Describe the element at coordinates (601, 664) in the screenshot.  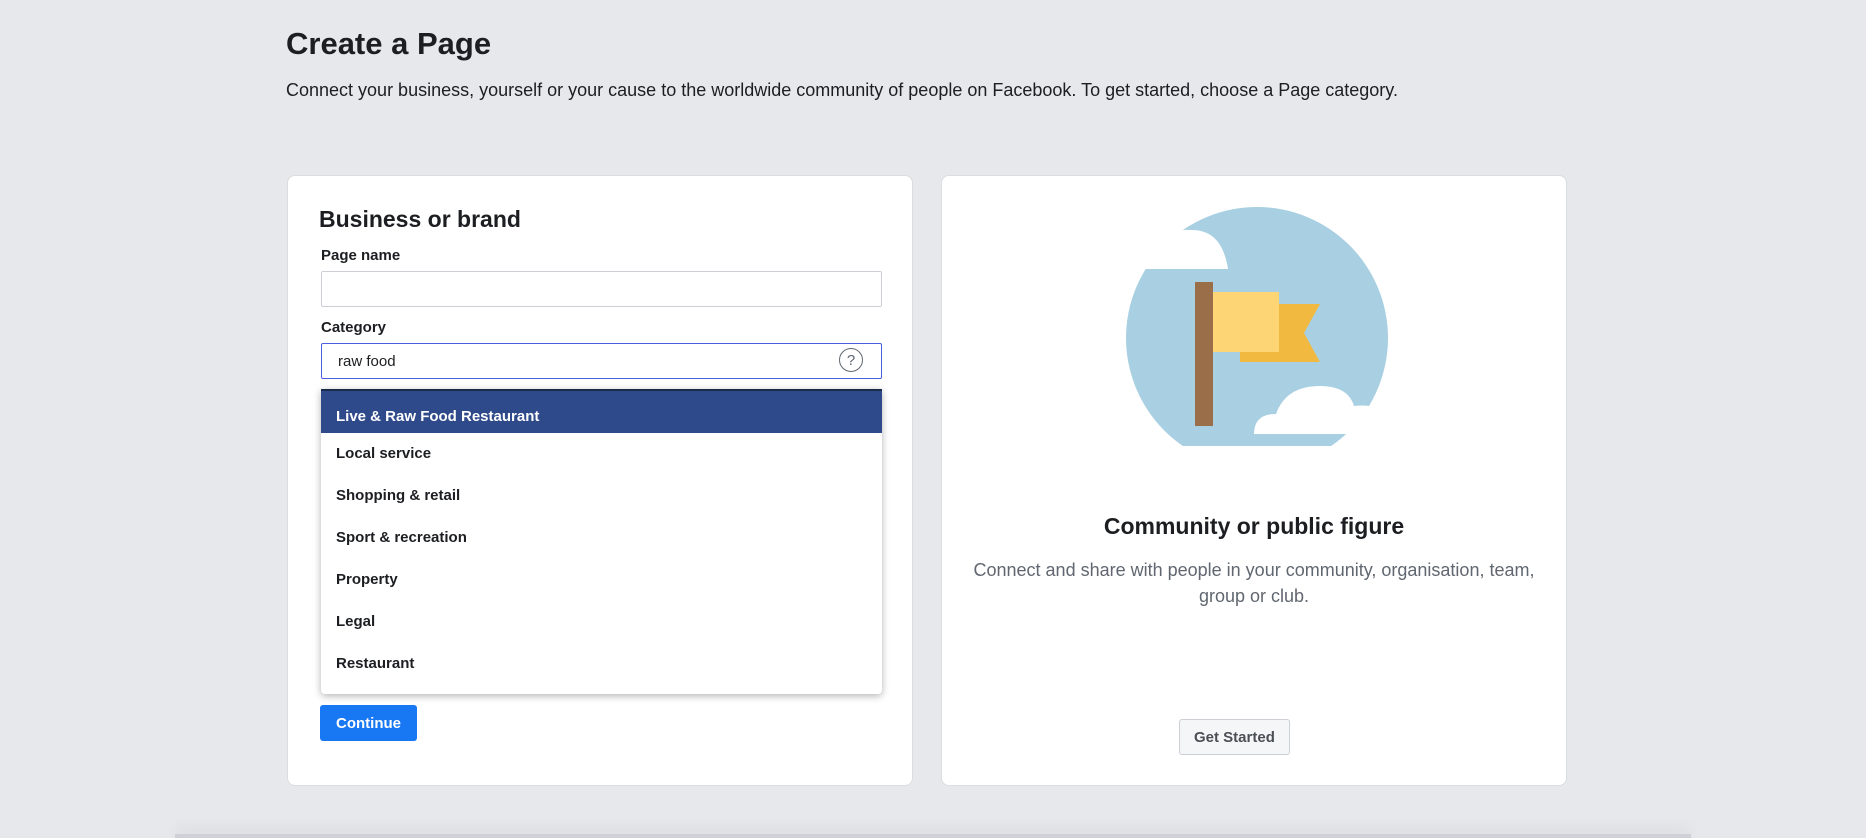
I see `category-option: Restaurant` at that location.